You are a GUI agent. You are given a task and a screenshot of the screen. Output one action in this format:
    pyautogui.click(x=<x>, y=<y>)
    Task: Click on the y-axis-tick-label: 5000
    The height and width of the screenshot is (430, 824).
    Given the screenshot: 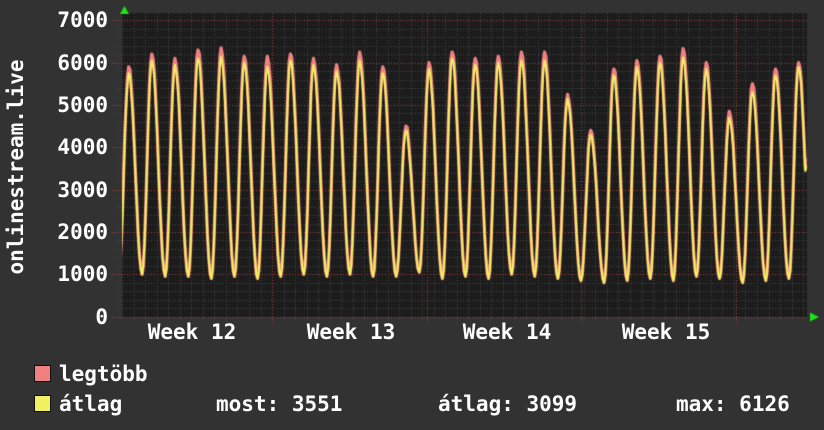 What is the action you would take?
    pyautogui.click(x=82, y=105)
    